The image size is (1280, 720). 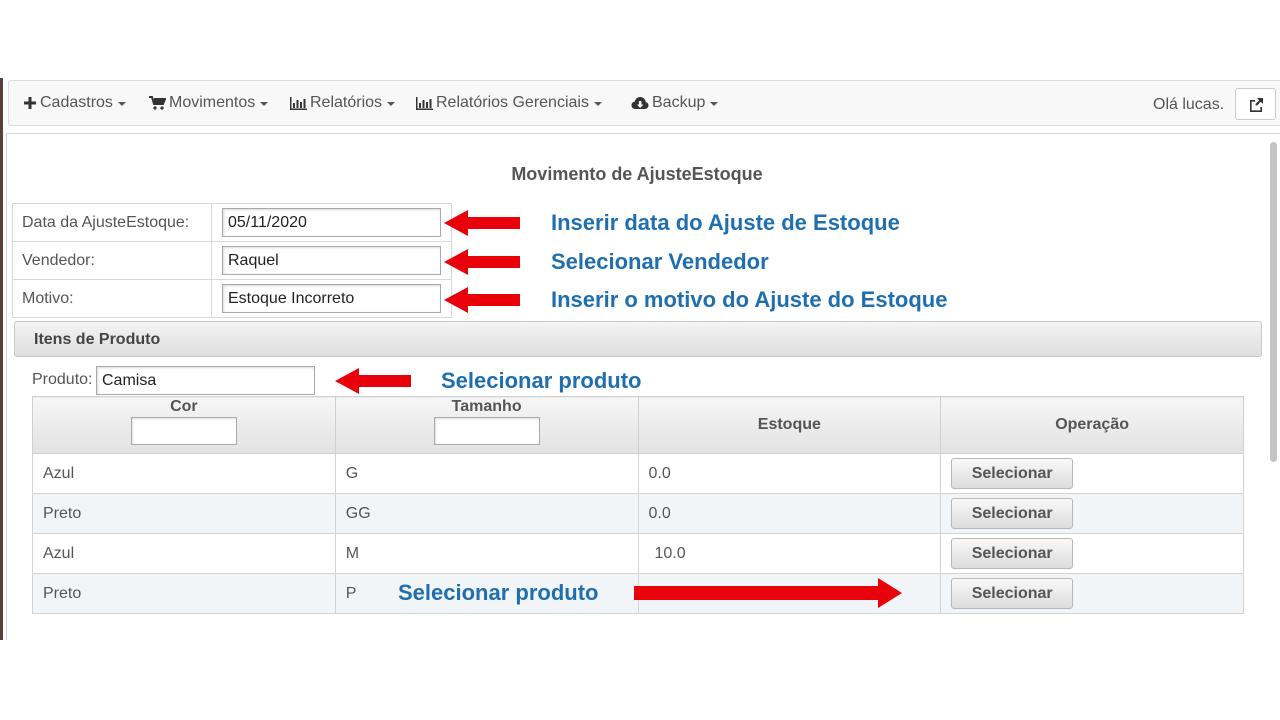 I want to click on form-row-data: Data da AjusteEstoque:, so click(x=232, y=222).